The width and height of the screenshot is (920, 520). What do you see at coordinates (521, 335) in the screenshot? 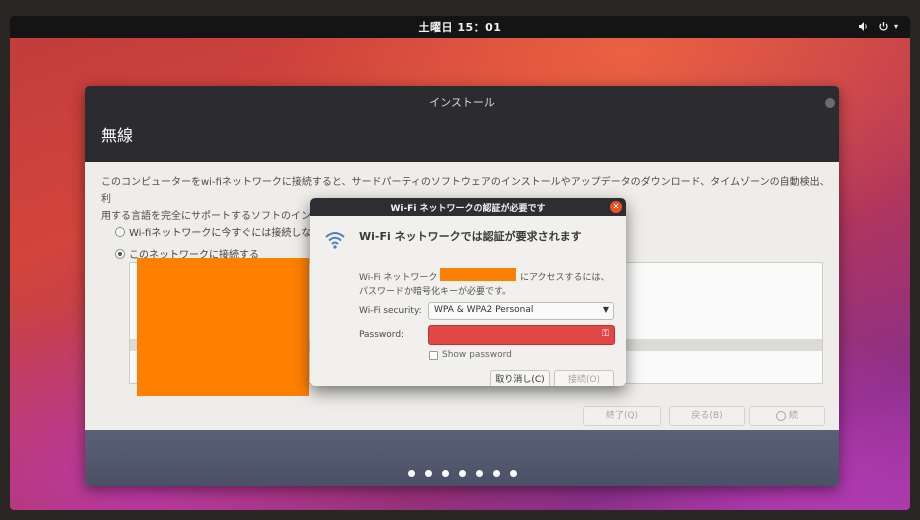
I see `password-field: ⚿` at bounding box center [521, 335].